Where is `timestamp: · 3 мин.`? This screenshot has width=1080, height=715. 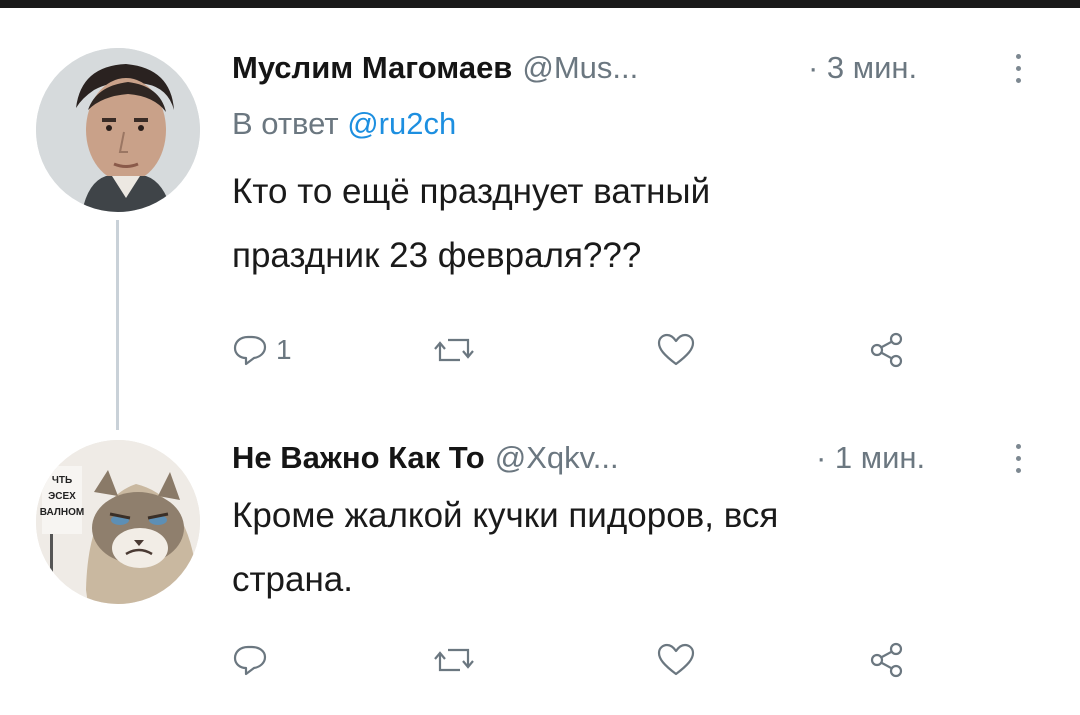 timestamp: · 3 мин. is located at coordinates (862, 68).